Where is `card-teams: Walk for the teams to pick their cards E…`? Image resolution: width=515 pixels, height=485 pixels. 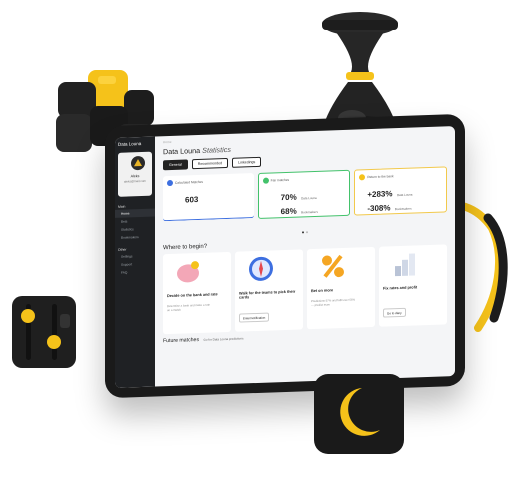
card-teams: Walk for the teams to pick their cards E… is located at coordinates (269, 290).